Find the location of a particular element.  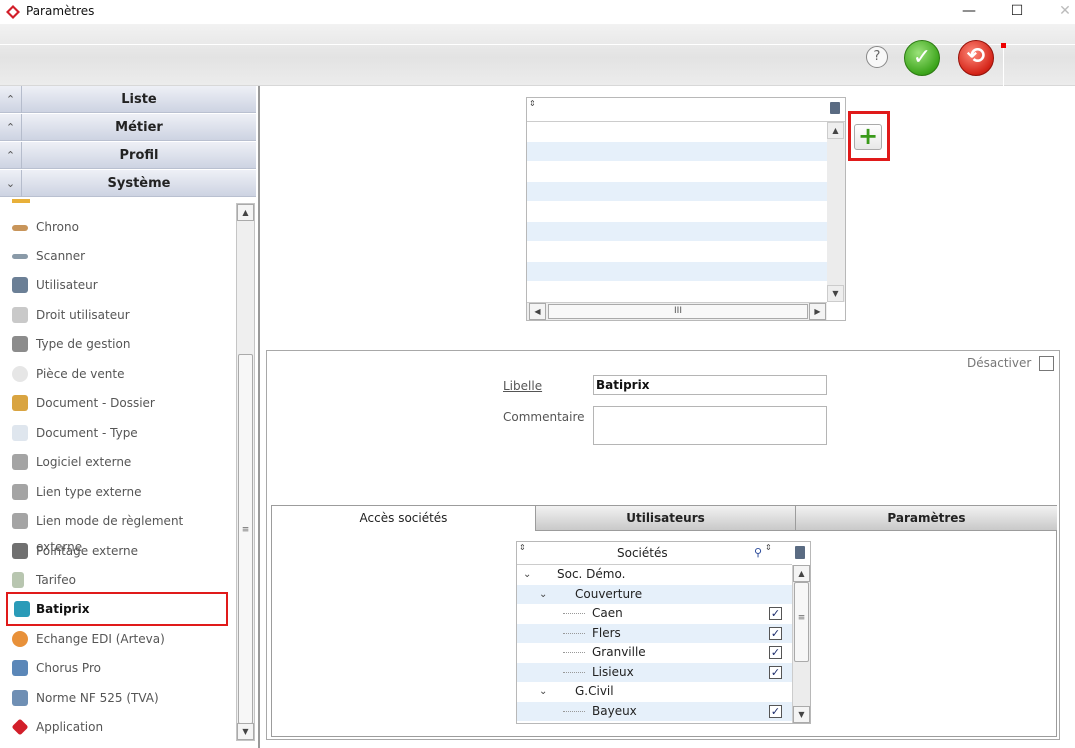

list-vertical-scrollbar: ▲ ▼ is located at coordinates (836, 212).